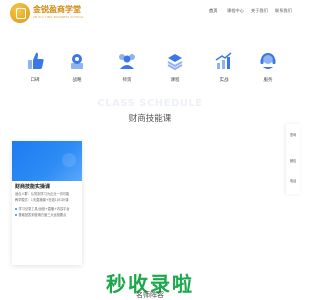 This screenshot has height=300, width=320. Describe the element at coordinates (57, 9) in the screenshot. I see `brand-name: 金锐盈商学堂` at that location.